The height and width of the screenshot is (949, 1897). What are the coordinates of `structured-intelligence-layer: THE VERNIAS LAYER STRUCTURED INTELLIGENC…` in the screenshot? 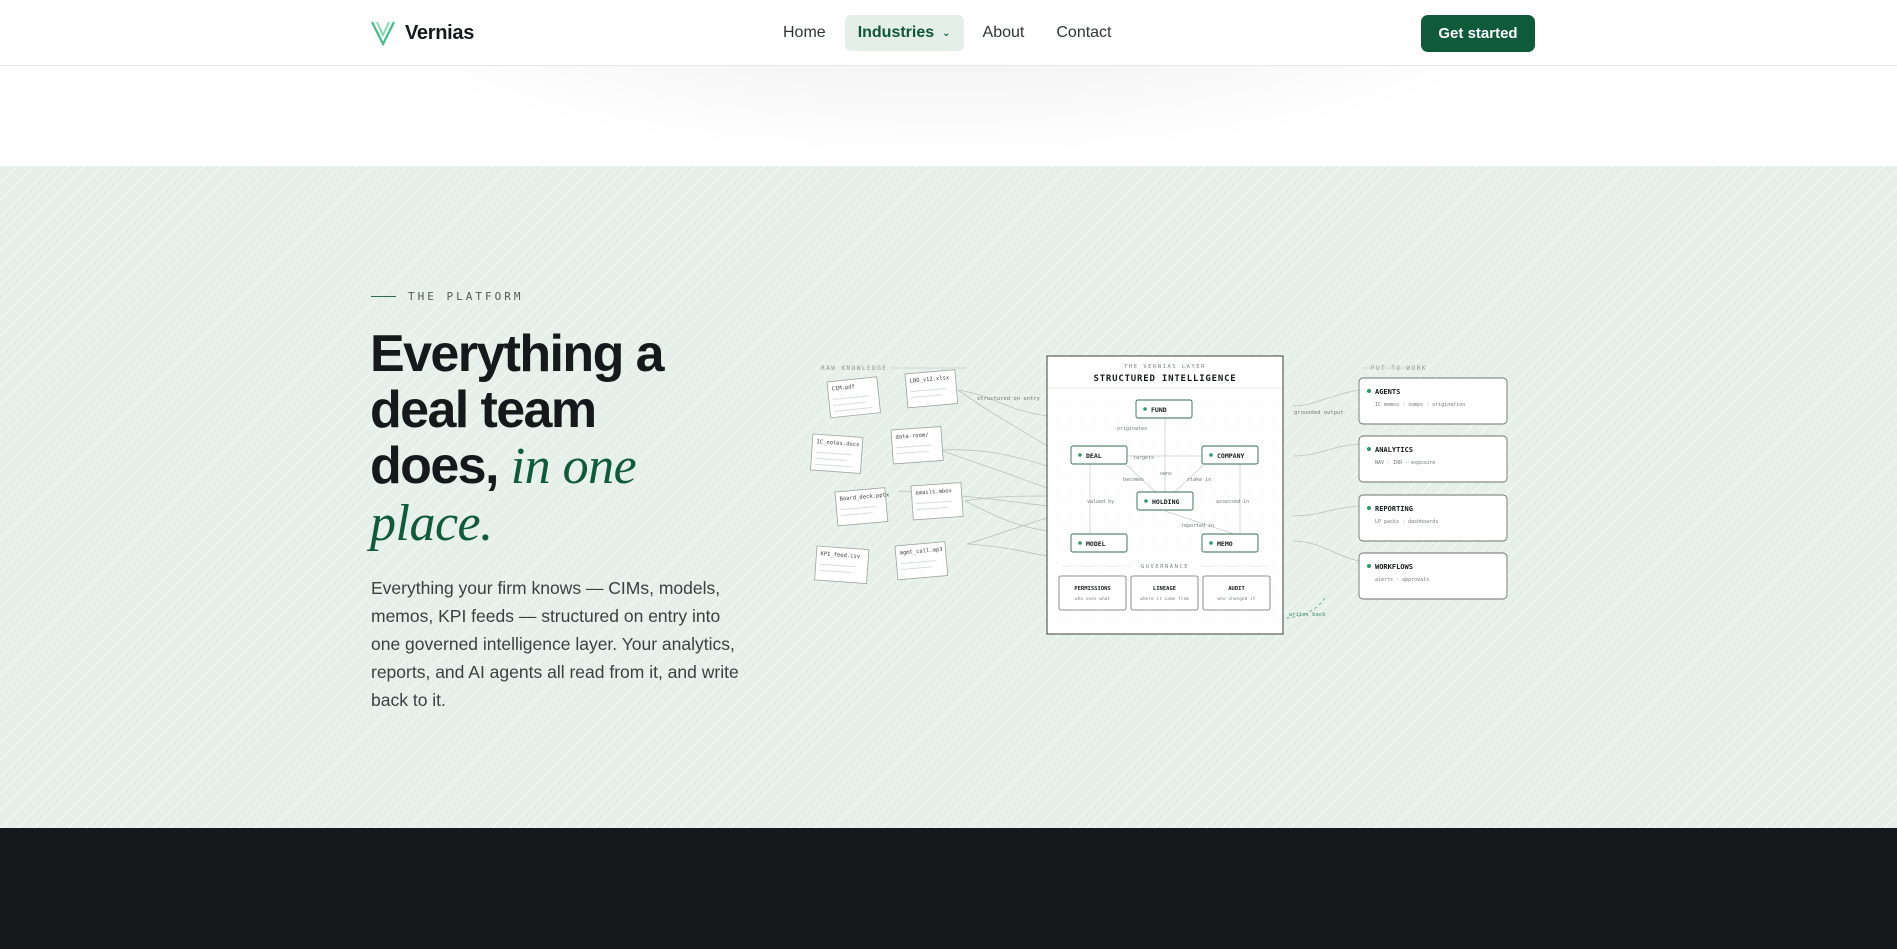 It's located at (1165, 495).